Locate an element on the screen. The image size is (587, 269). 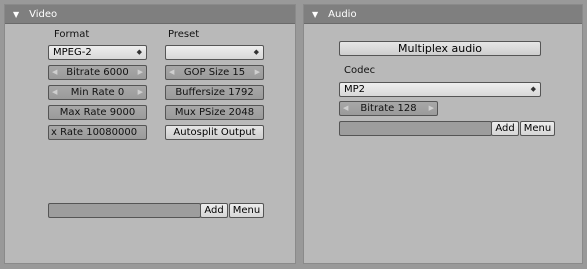
audio-bitrate-value: Bitrate 128 is located at coordinates (388, 108).